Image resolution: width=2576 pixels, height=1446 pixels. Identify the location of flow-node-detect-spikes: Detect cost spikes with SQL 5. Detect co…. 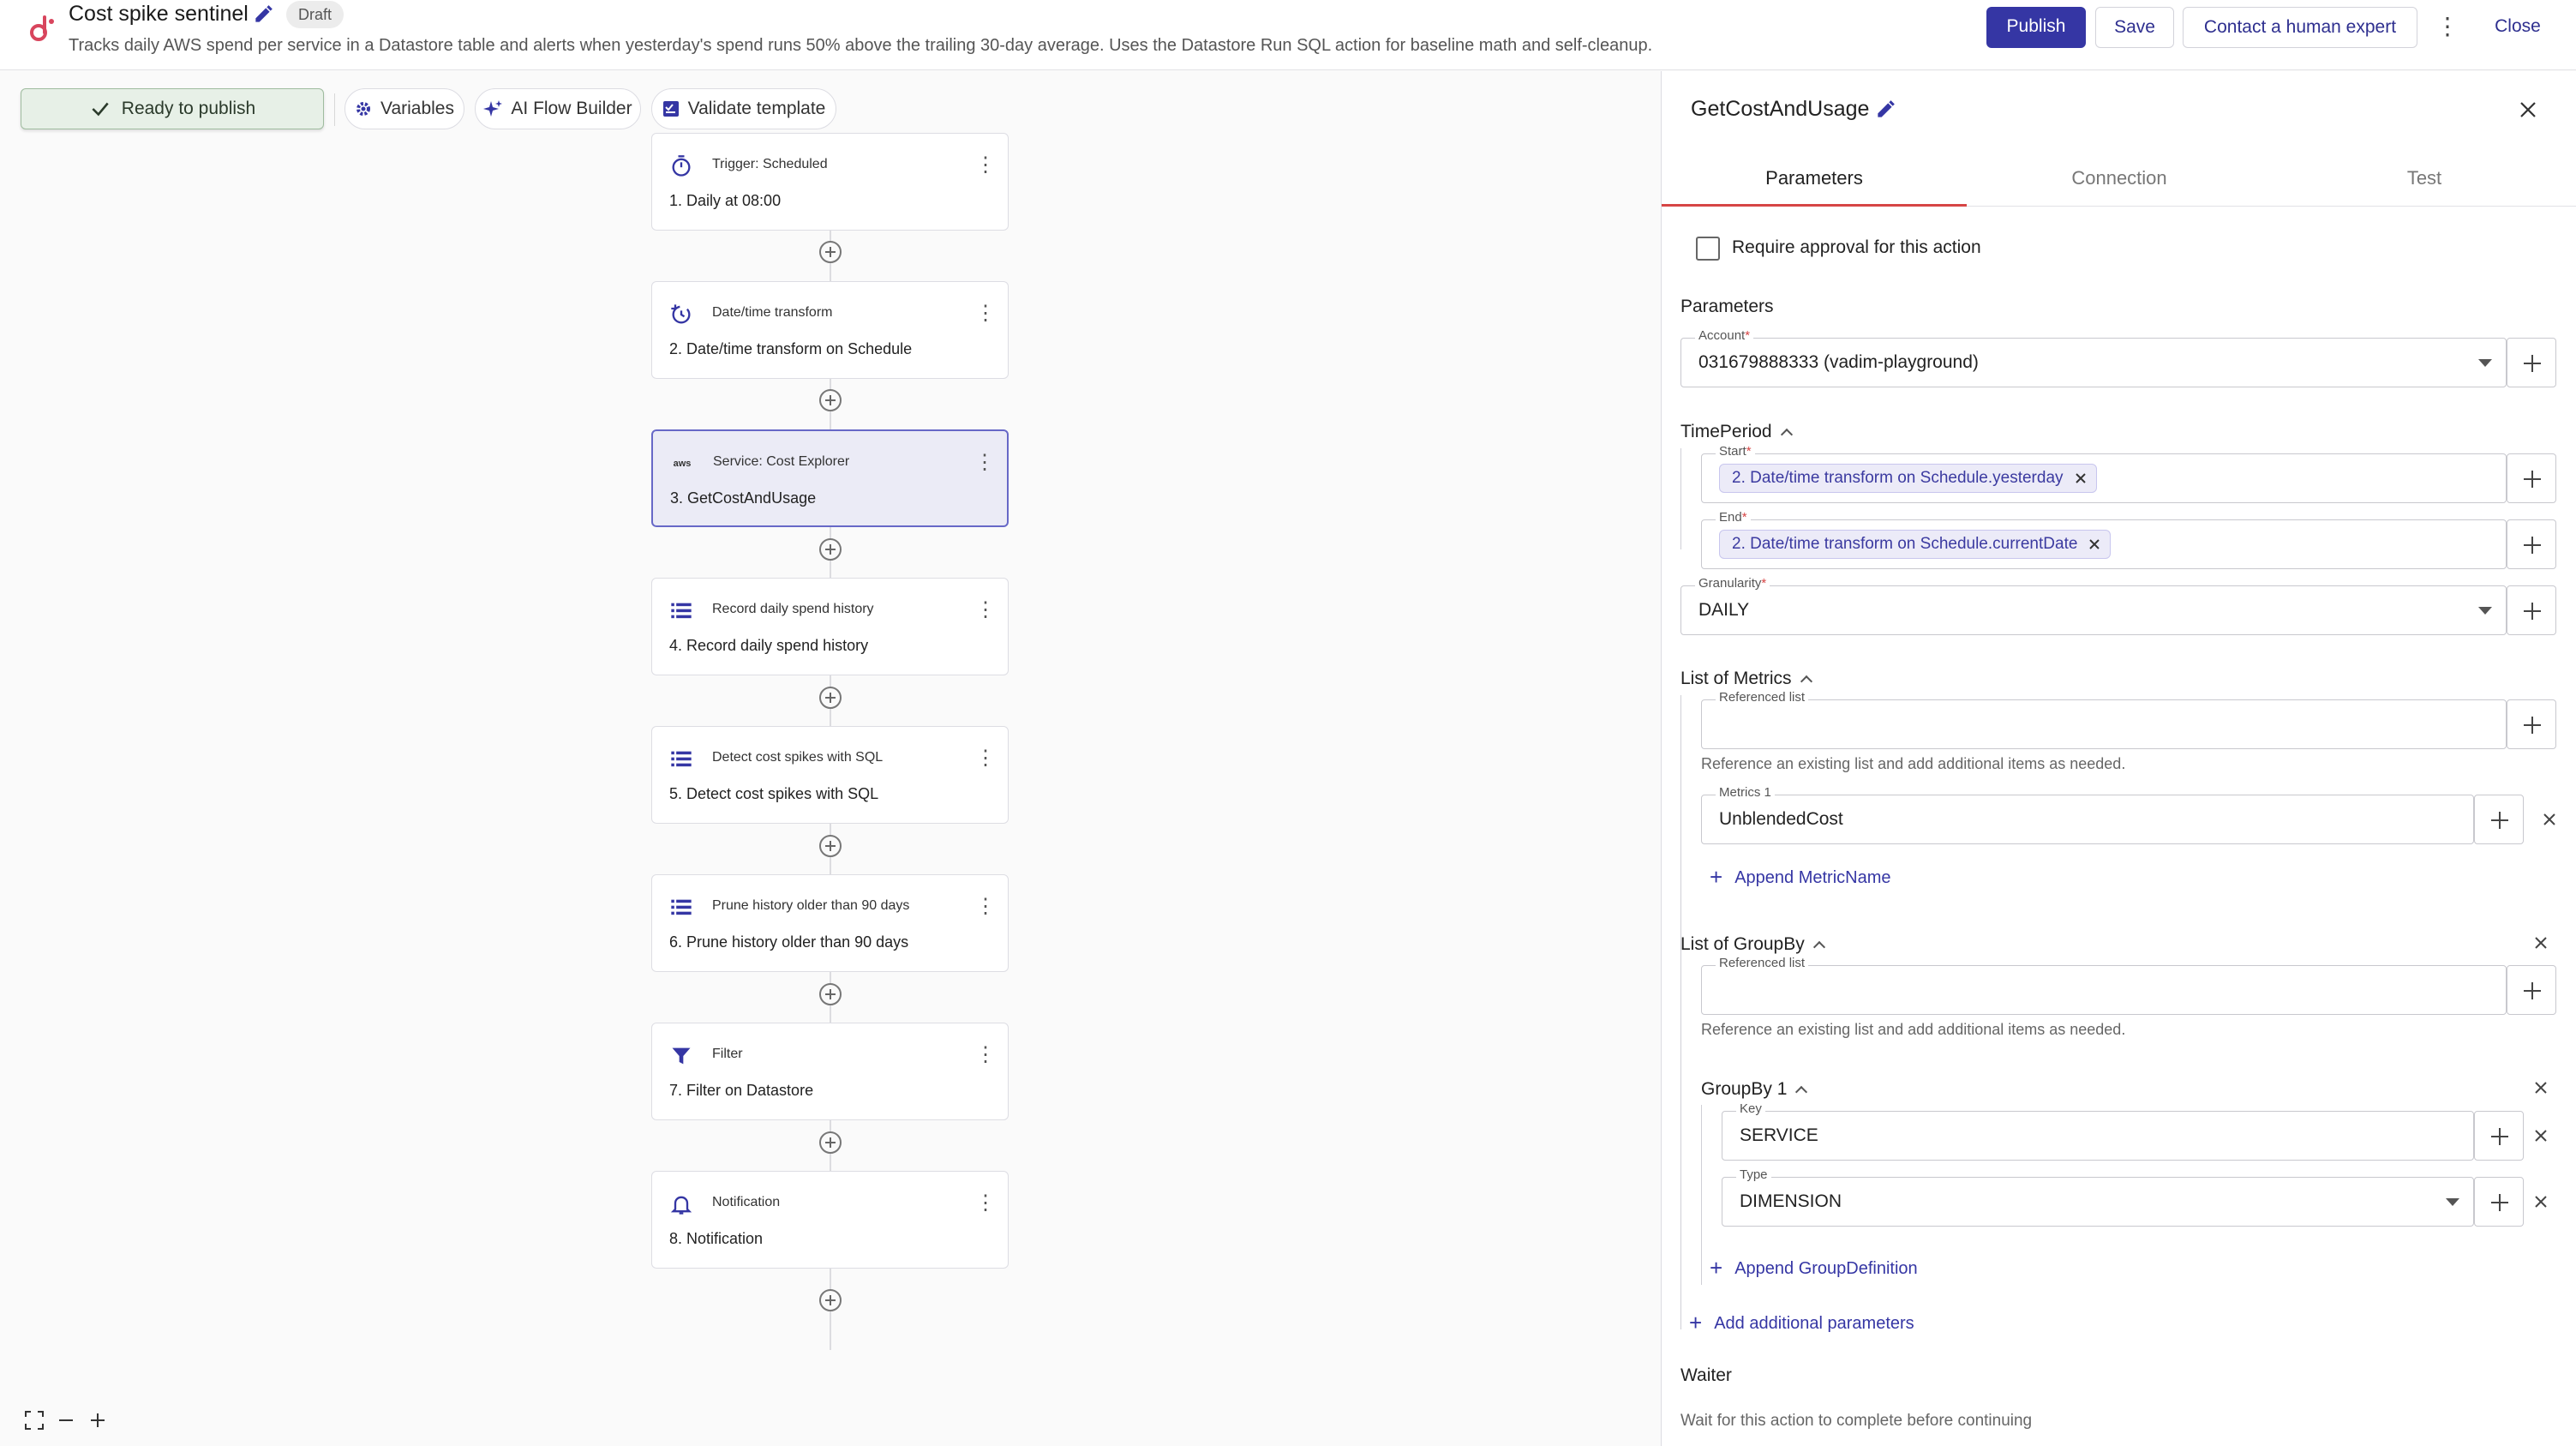
(830, 775).